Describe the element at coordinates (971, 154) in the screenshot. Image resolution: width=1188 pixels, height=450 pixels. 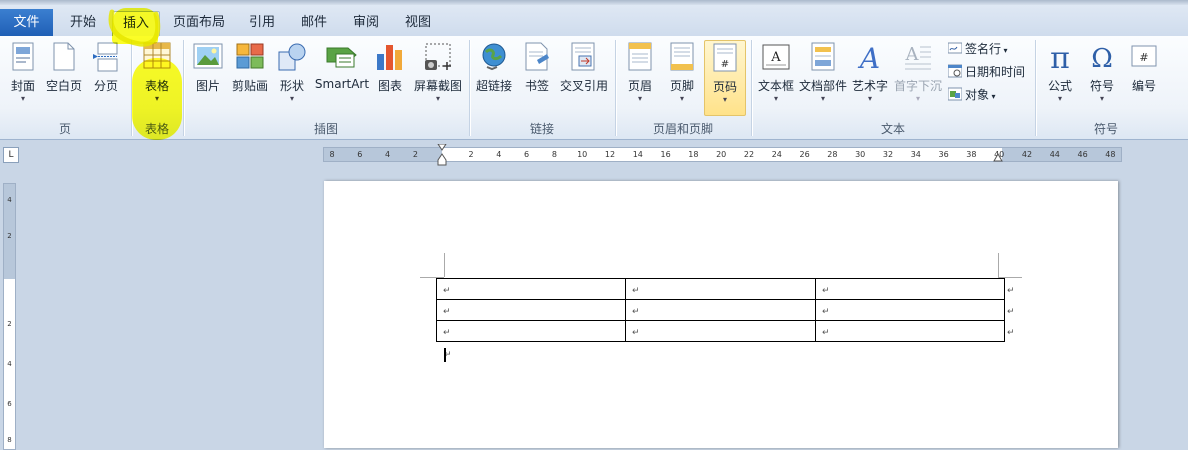
I see `ruler-number: 38` at that location.